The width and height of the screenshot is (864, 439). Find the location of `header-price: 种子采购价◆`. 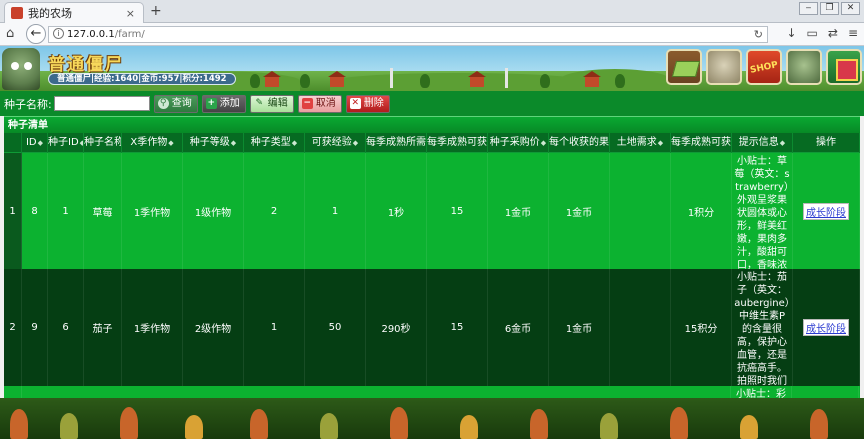

header-price: 种子采购价◆ is located at coordinates (518, 143).